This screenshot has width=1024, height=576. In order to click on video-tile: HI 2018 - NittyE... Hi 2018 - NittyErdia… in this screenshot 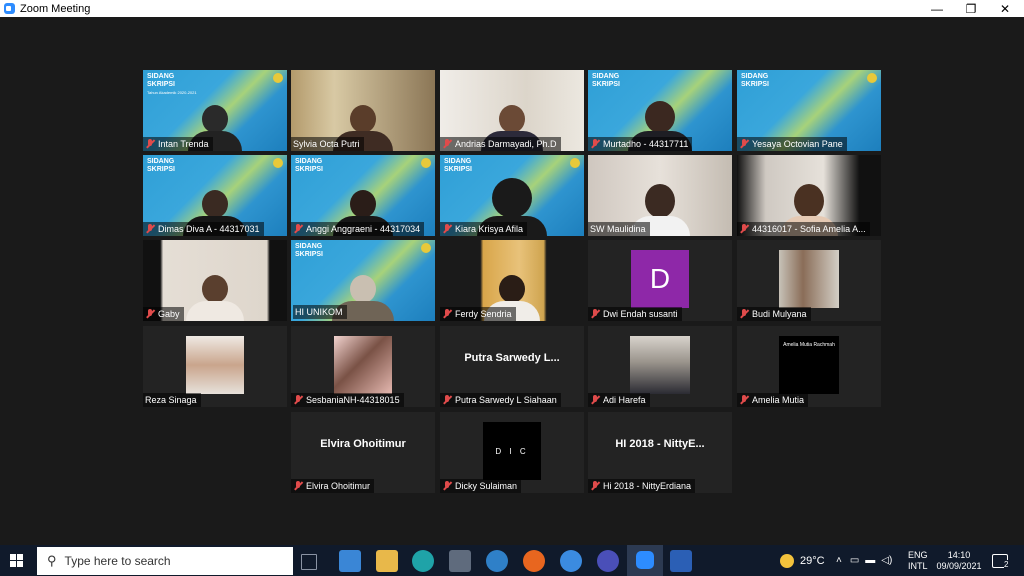, I will do `click(660, 452)`.